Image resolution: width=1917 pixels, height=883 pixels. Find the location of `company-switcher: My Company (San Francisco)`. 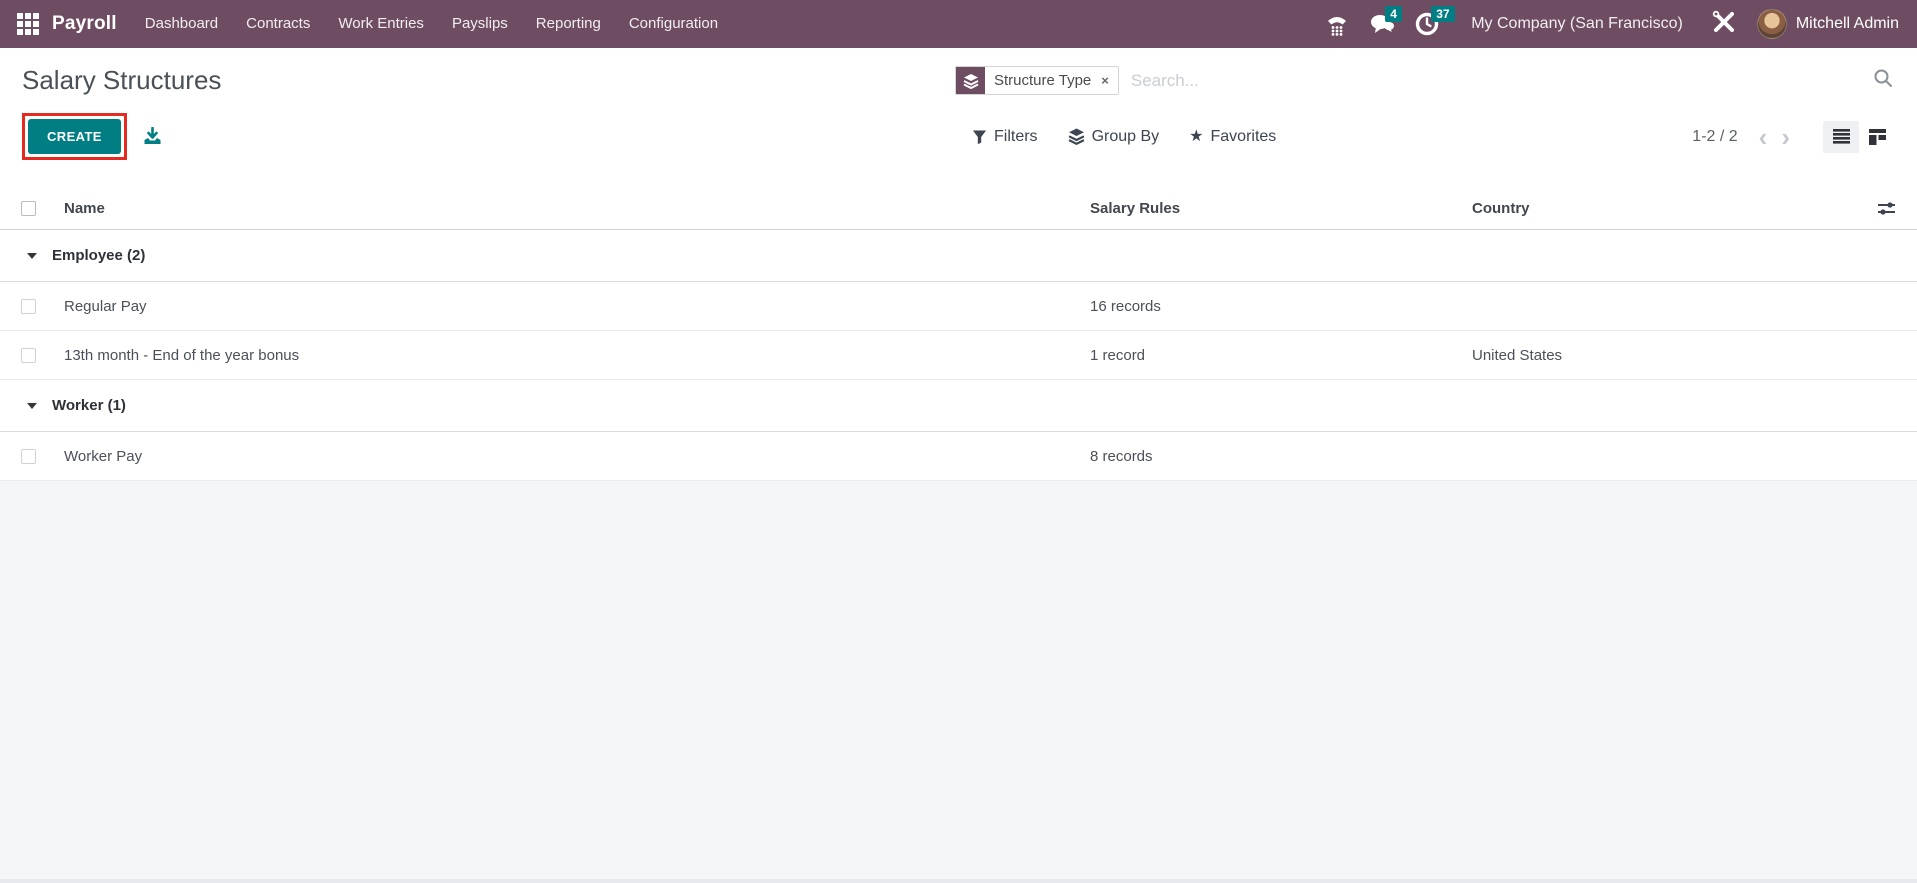

company-switcher: My Company (San Francisco) is located at coordinates (1574, 24).